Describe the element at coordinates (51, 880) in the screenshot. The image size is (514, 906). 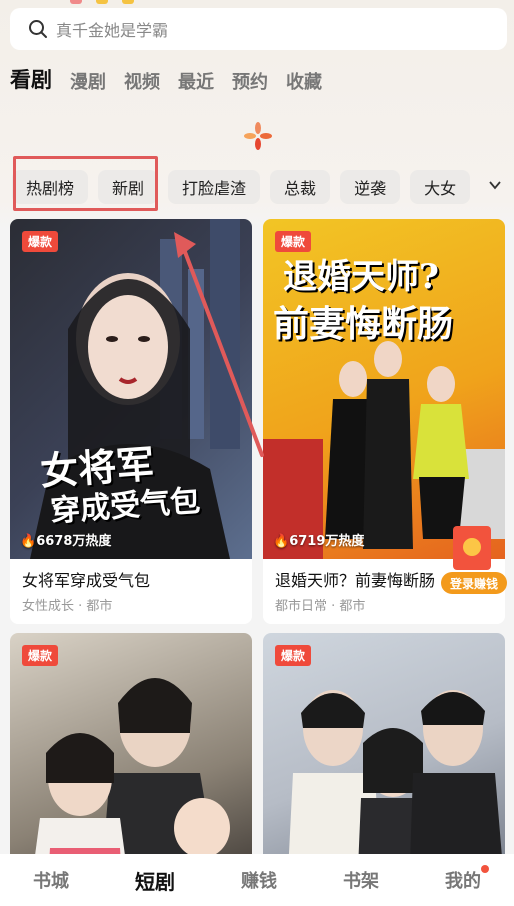
I see `nav-bookstore: 书城` at that location.